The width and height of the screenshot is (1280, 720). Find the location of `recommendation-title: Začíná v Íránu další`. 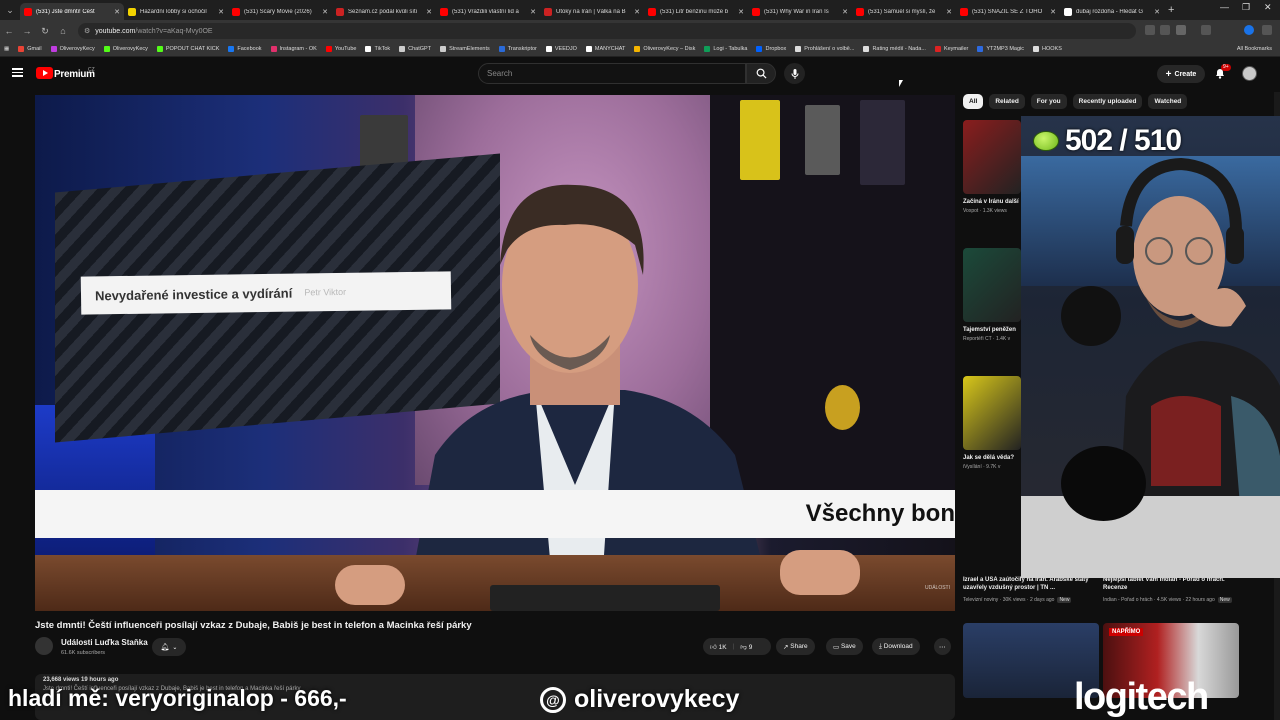

recommendation-title: Začíná v Íránu další is located at coordinates (993, 202).